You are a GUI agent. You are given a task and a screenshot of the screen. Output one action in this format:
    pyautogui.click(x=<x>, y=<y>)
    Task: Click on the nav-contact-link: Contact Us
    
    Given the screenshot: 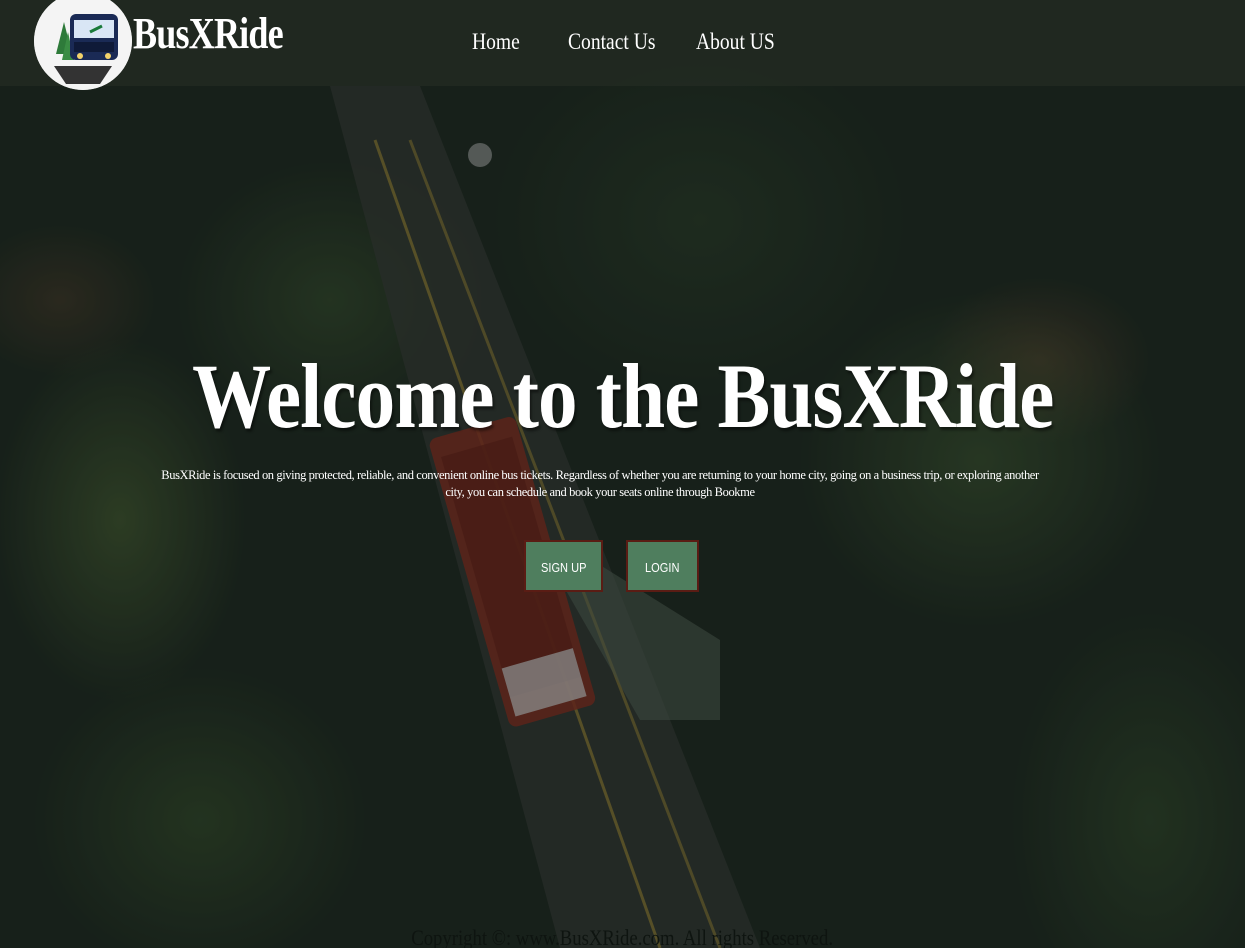 What is the action you would take?
    pyautogui.click(x=611, y=42)
    